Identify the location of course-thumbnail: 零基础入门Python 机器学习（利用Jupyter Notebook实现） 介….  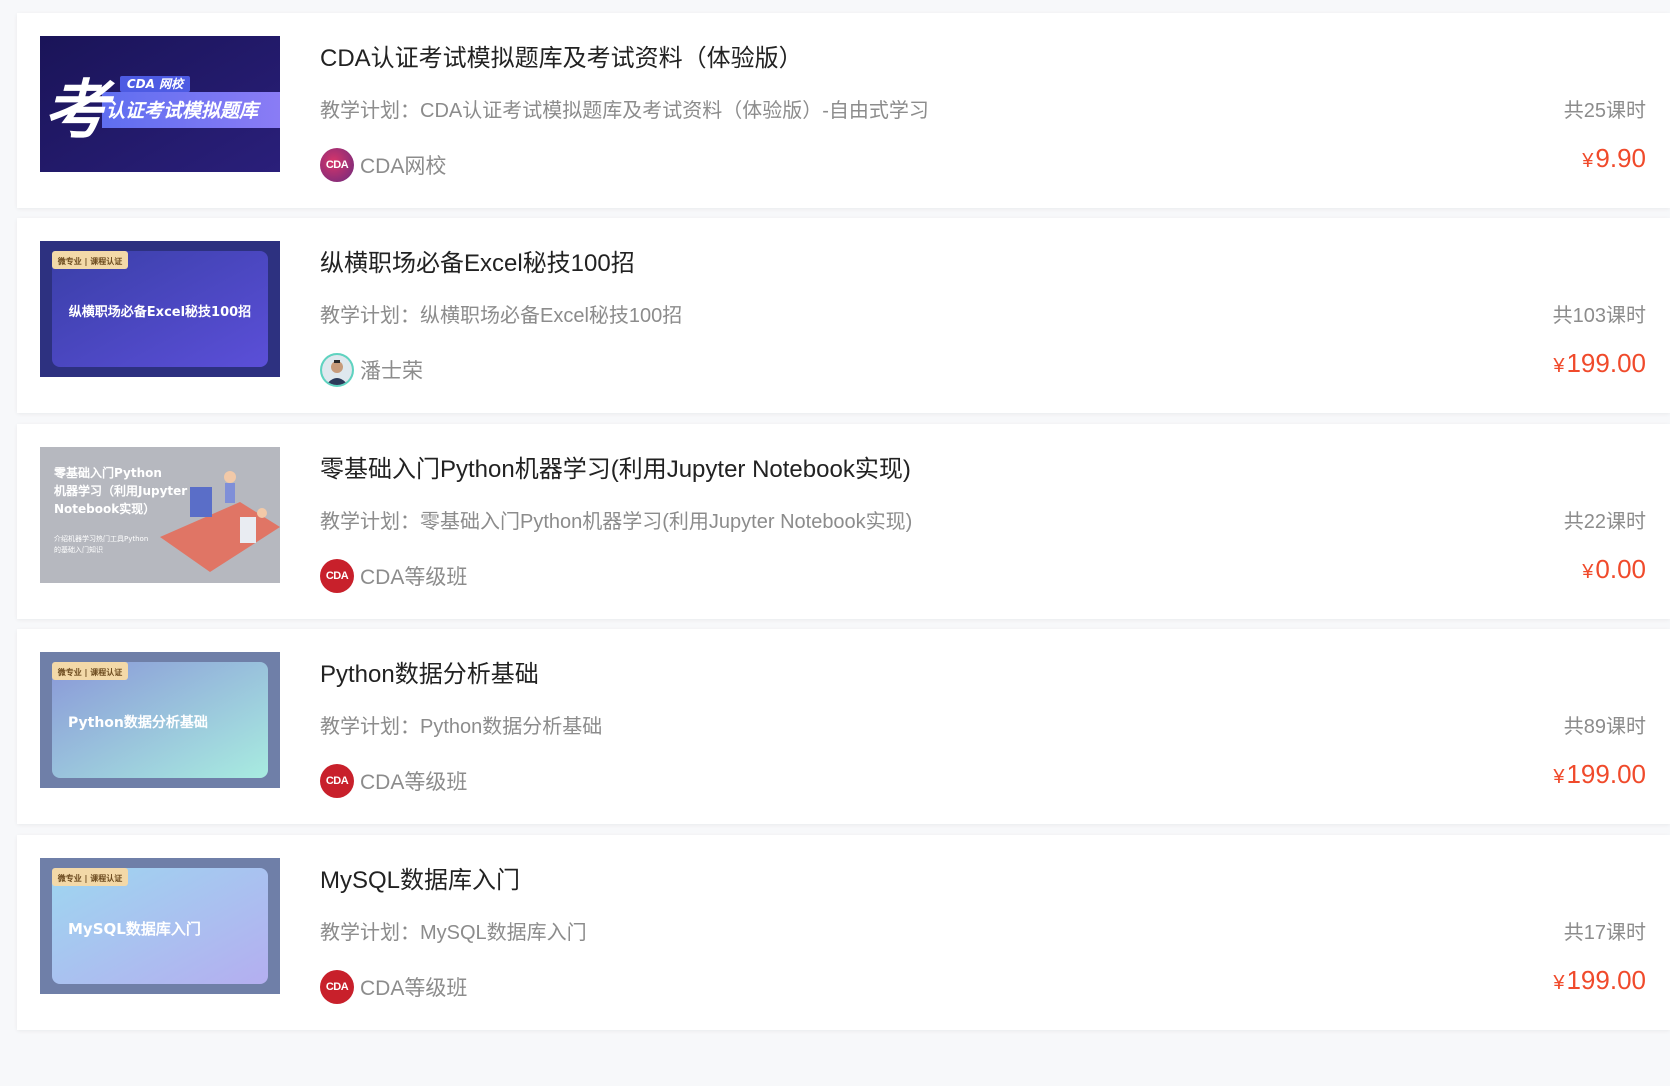
(160, 515).